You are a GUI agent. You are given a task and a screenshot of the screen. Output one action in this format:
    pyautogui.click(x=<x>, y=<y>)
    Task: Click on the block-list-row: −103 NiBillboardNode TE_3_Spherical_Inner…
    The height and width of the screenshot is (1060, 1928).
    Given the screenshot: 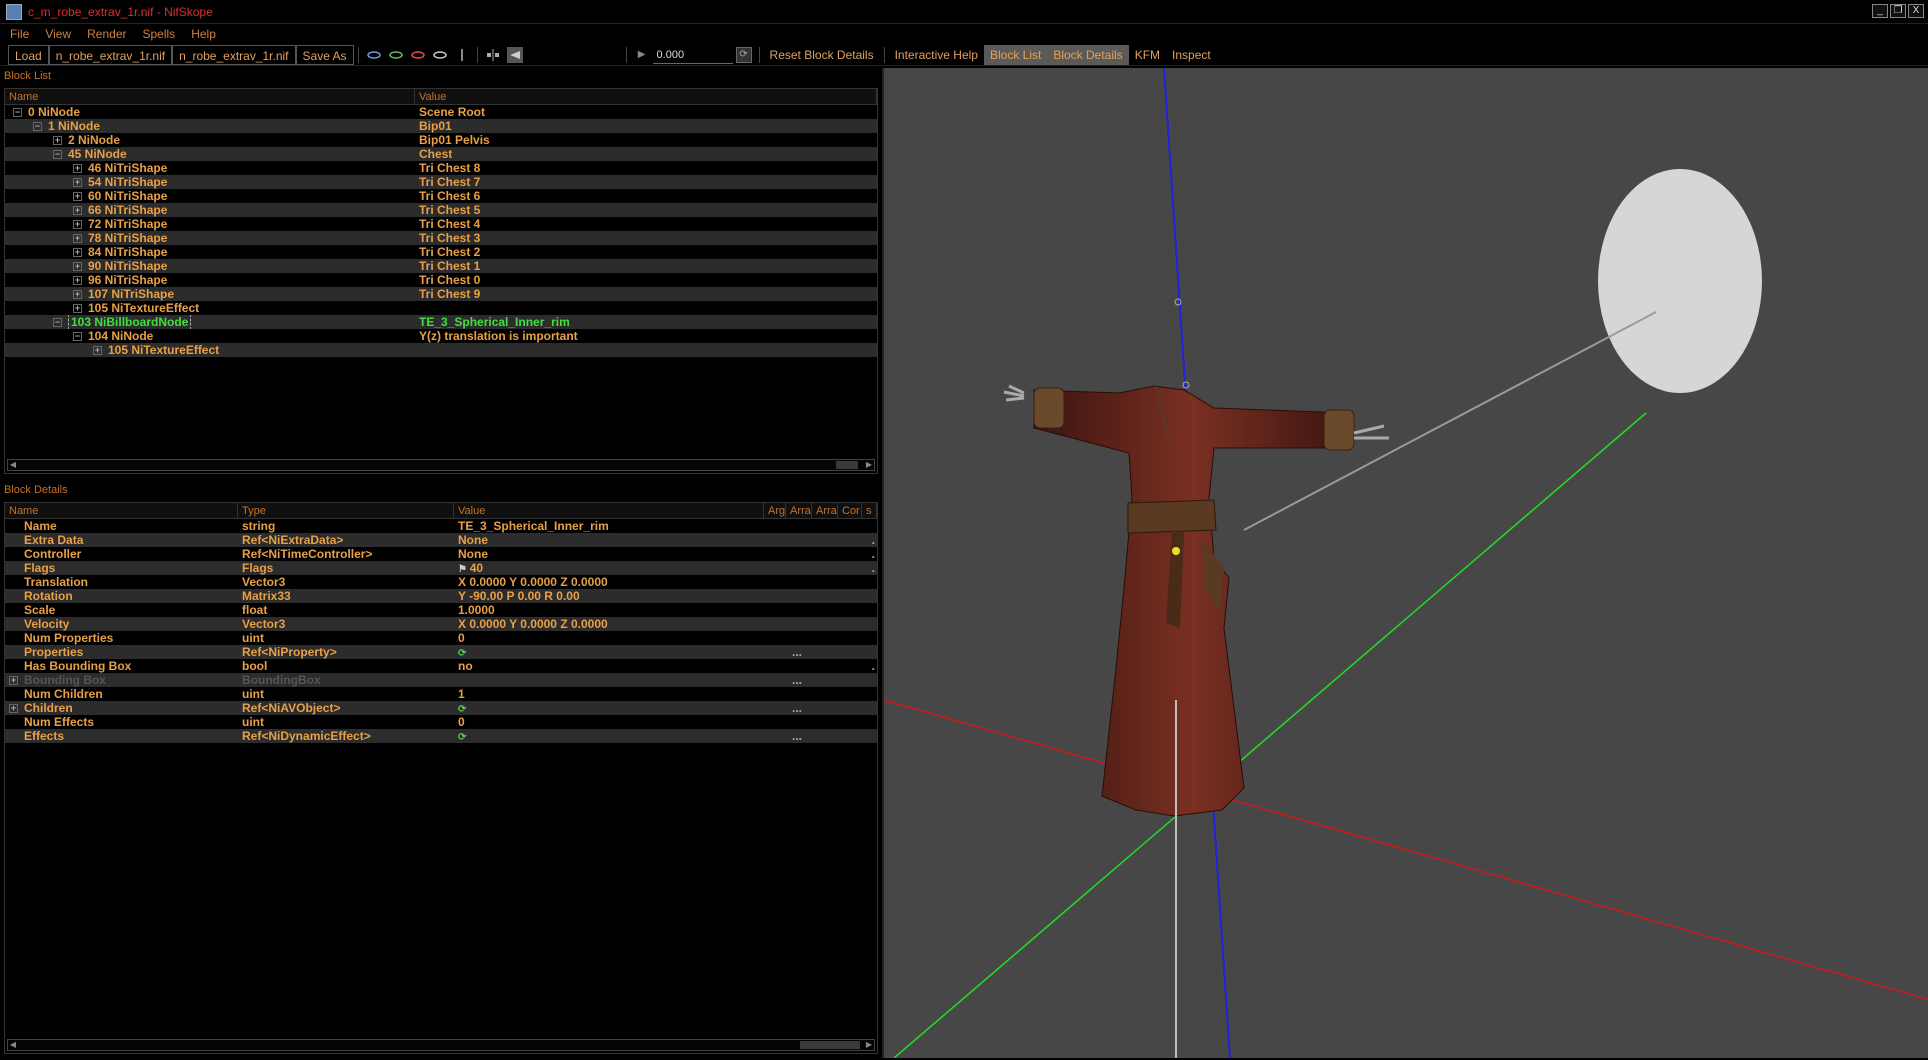 What is the action you would take?
    pyautogui.click(x=441, y=322)
    